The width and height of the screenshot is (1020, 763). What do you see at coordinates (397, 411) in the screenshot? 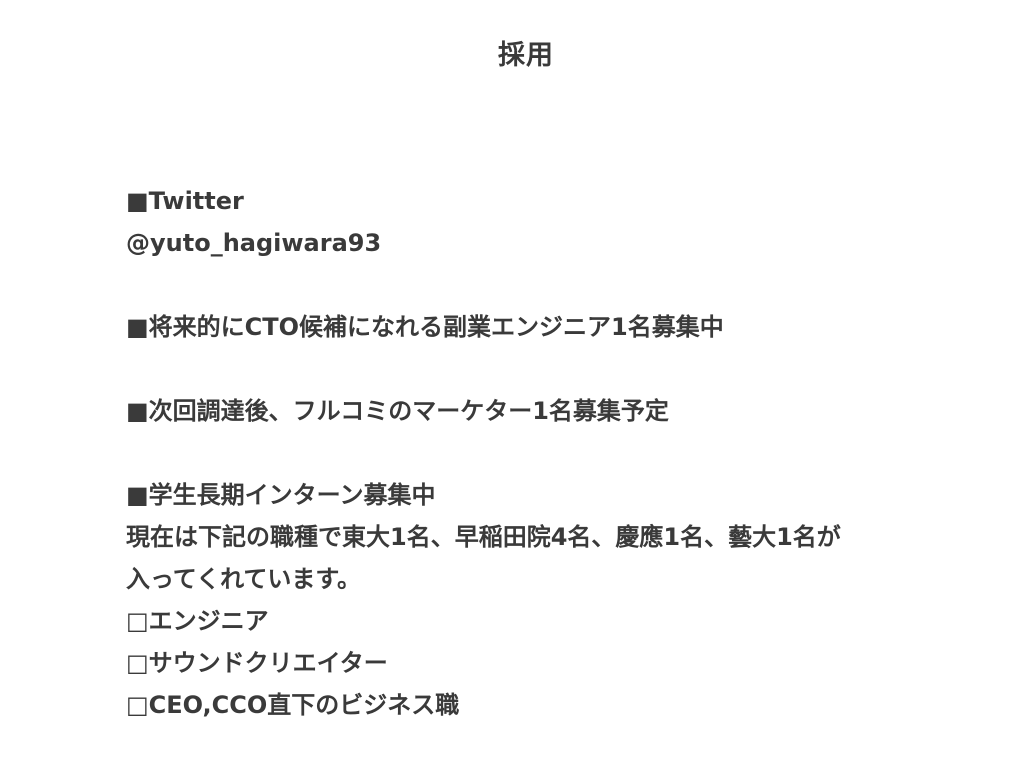
I see `marketer-recruitment: ■次回調達後、フルコミのマーケター1名募集予定` at bounding box center [397, 411].